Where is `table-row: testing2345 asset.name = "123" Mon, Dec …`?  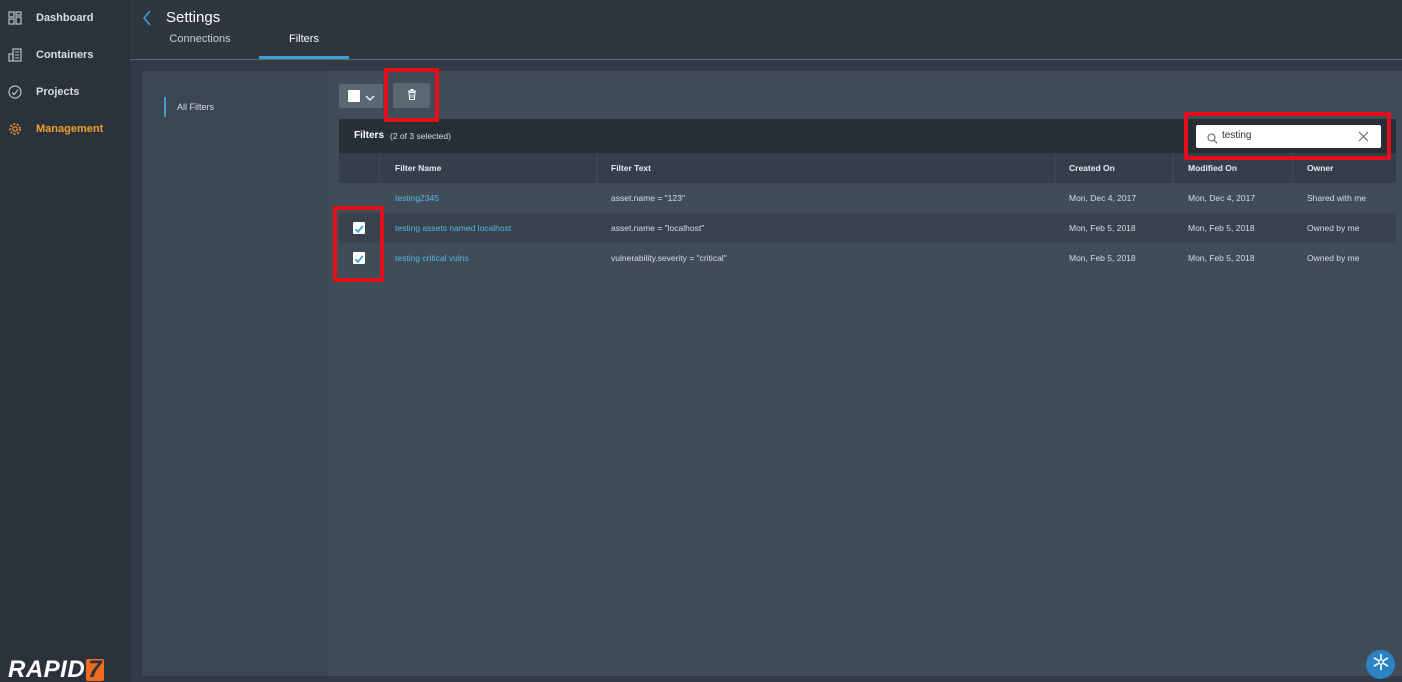 table-row: testing2345 asset.name = "123" Mon, Dec … is located at coordinates (867, 198).